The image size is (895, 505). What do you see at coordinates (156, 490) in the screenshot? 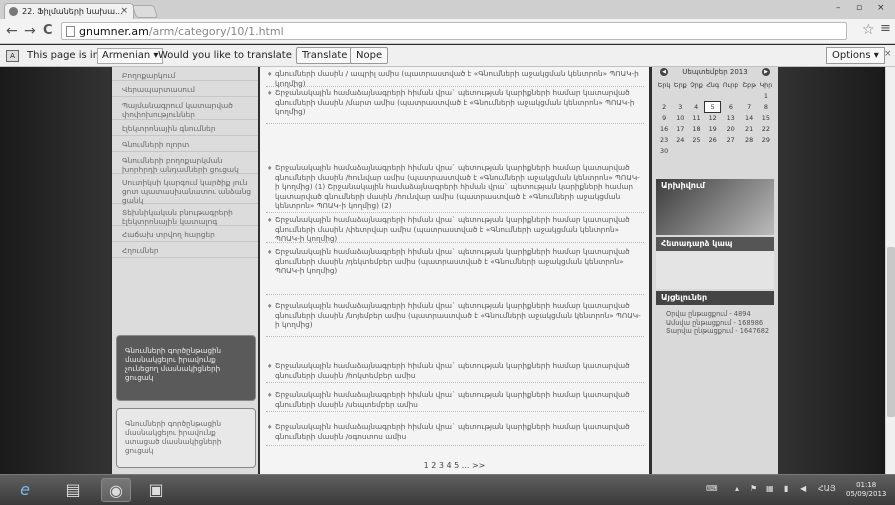
I see `document-icon: ▣` at bounding box center [156, 490].